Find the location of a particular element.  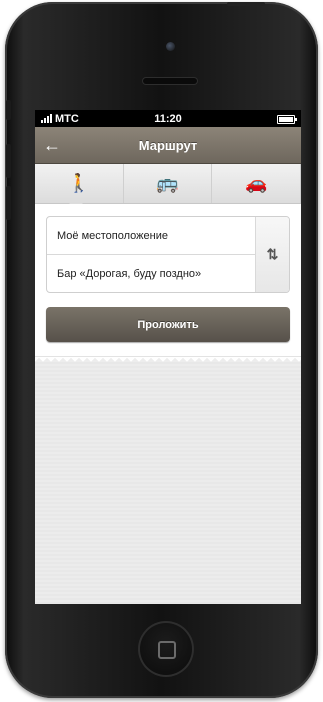

bus-icon: 🚌 is located at coordinates (167, 183).